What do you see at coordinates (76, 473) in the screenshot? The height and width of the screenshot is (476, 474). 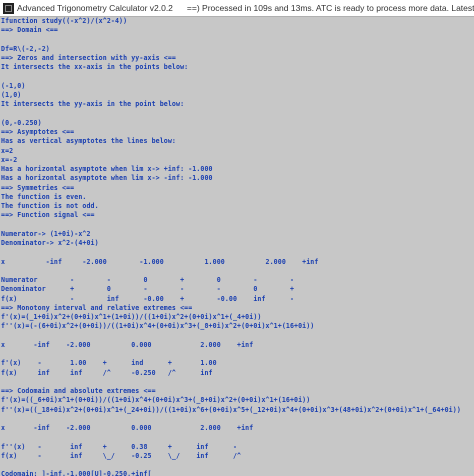 I see `console-line: Codomain: ]-inf,-1.000[U]-0.250,+inf[` at bounding box center [76, 473].